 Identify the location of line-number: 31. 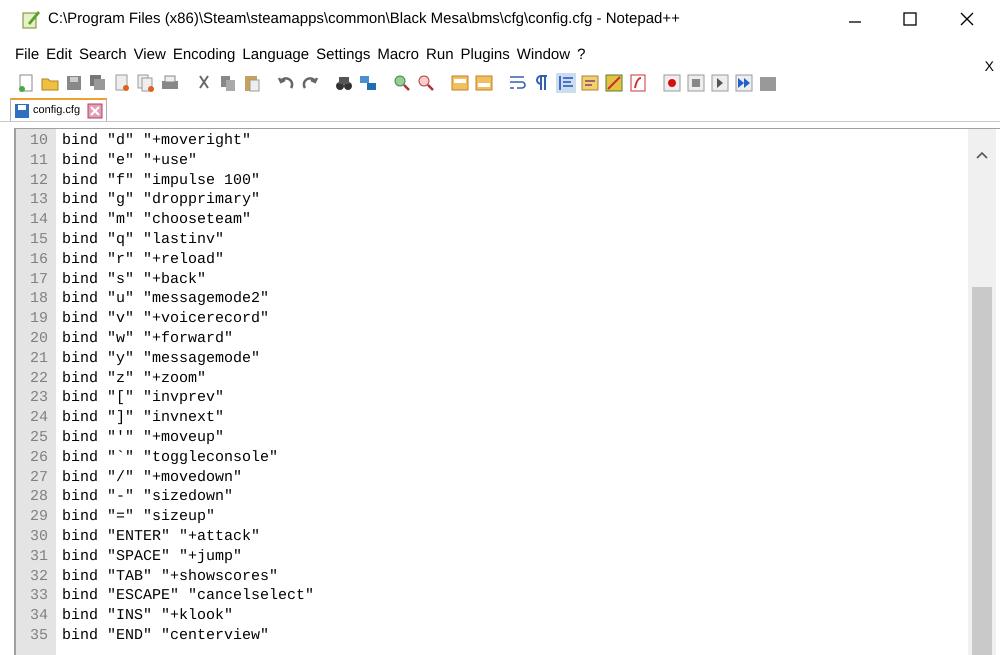
(38, 556).